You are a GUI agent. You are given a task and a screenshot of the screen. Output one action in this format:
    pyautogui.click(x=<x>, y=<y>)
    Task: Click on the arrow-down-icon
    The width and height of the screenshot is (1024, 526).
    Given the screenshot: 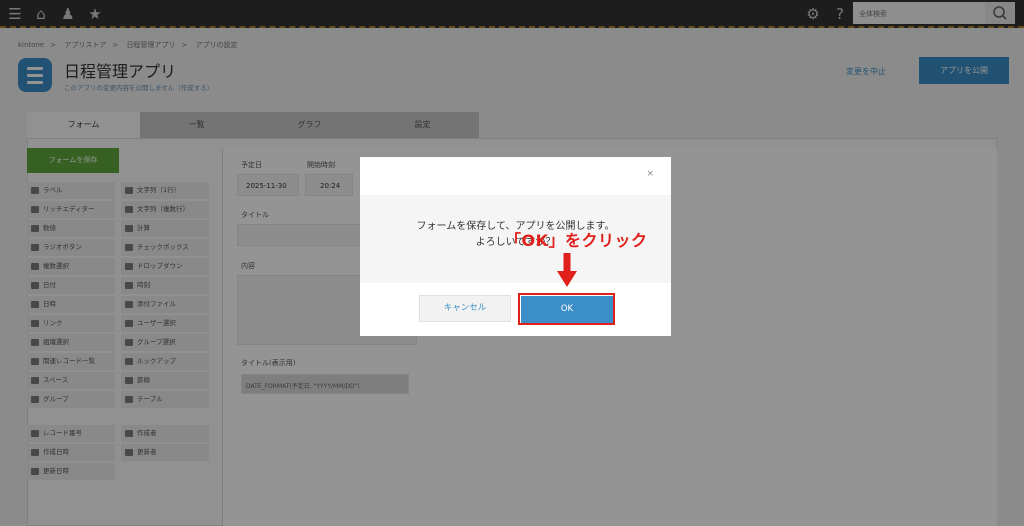 What is the action you would take?
    pyautogui.click(x=567, y=270)
    